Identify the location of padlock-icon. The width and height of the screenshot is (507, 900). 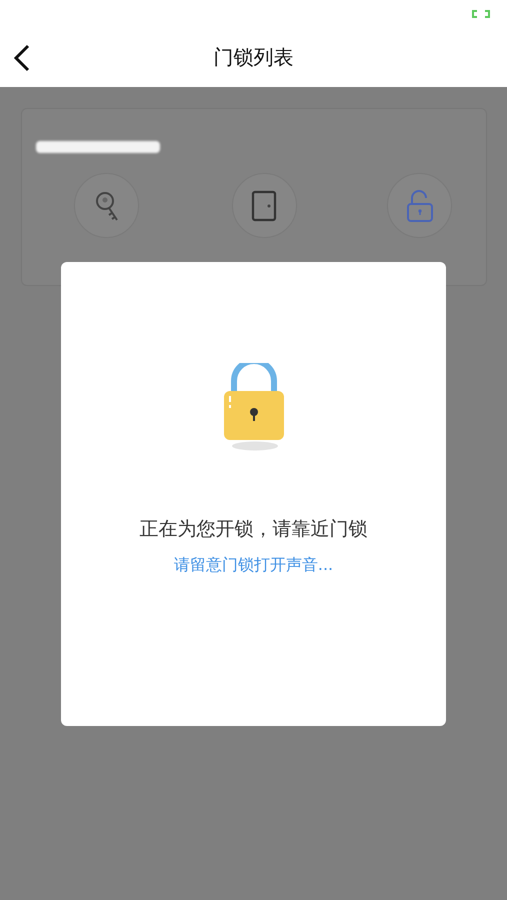
(254, 407).